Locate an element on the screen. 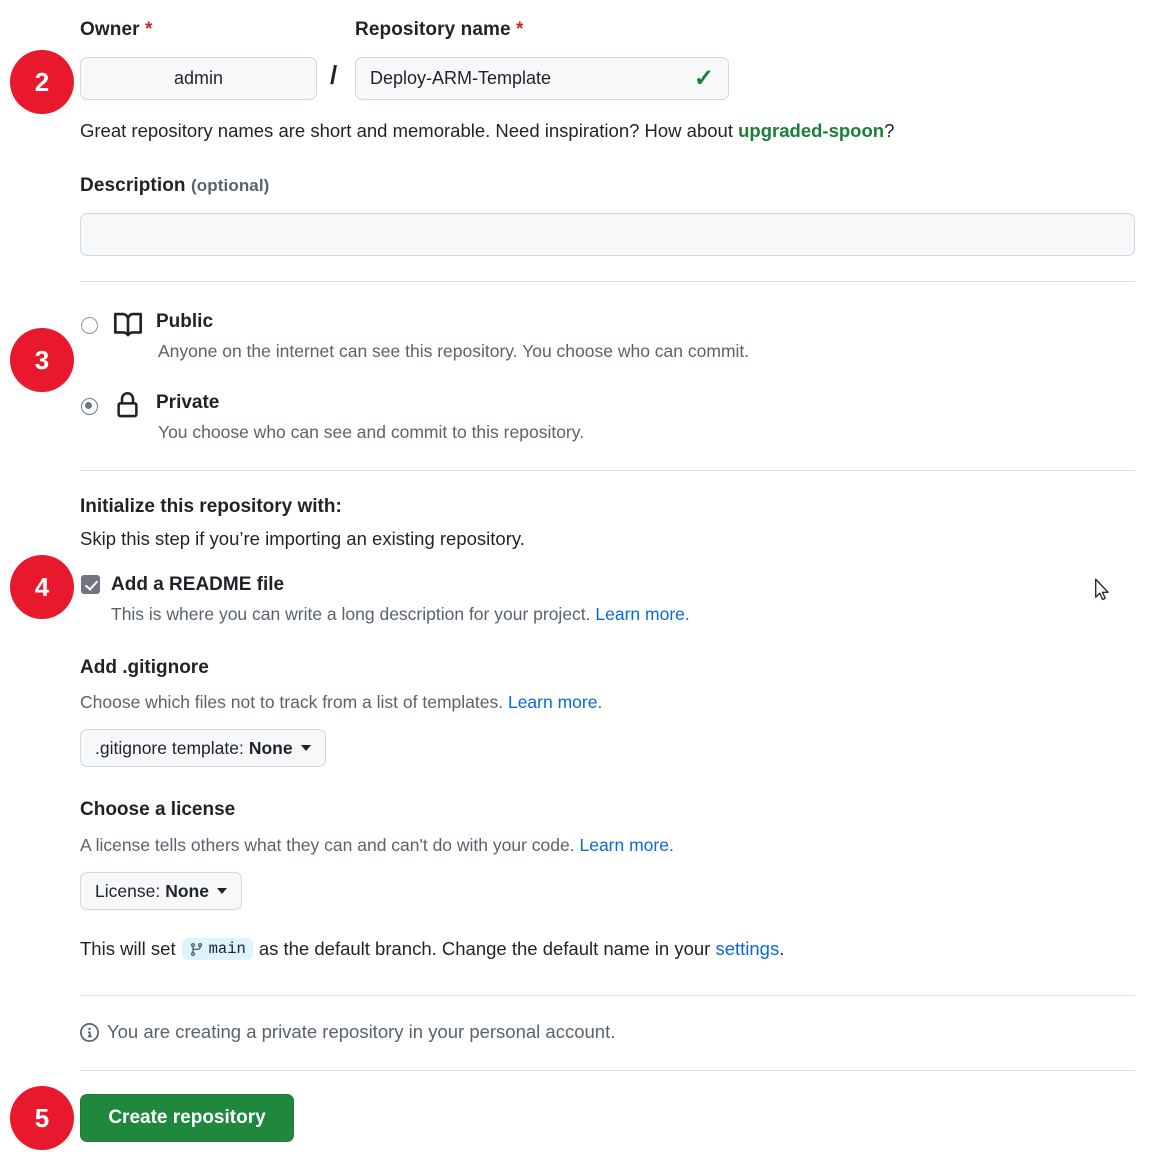 The height and width of the screenshot is (1173, 1152). license-learn-more-link: Learn more. is located at coordinates (626, 845).